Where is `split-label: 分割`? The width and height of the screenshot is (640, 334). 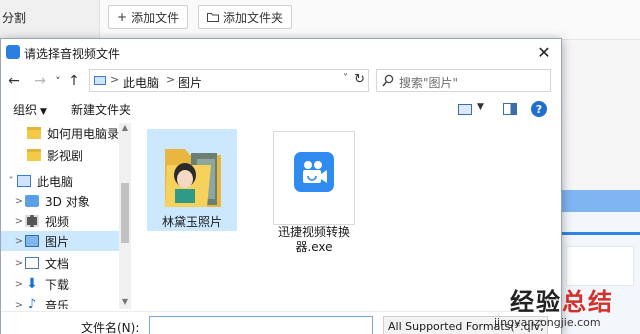 split-label: 分割 is located at coordinates (14, 17).